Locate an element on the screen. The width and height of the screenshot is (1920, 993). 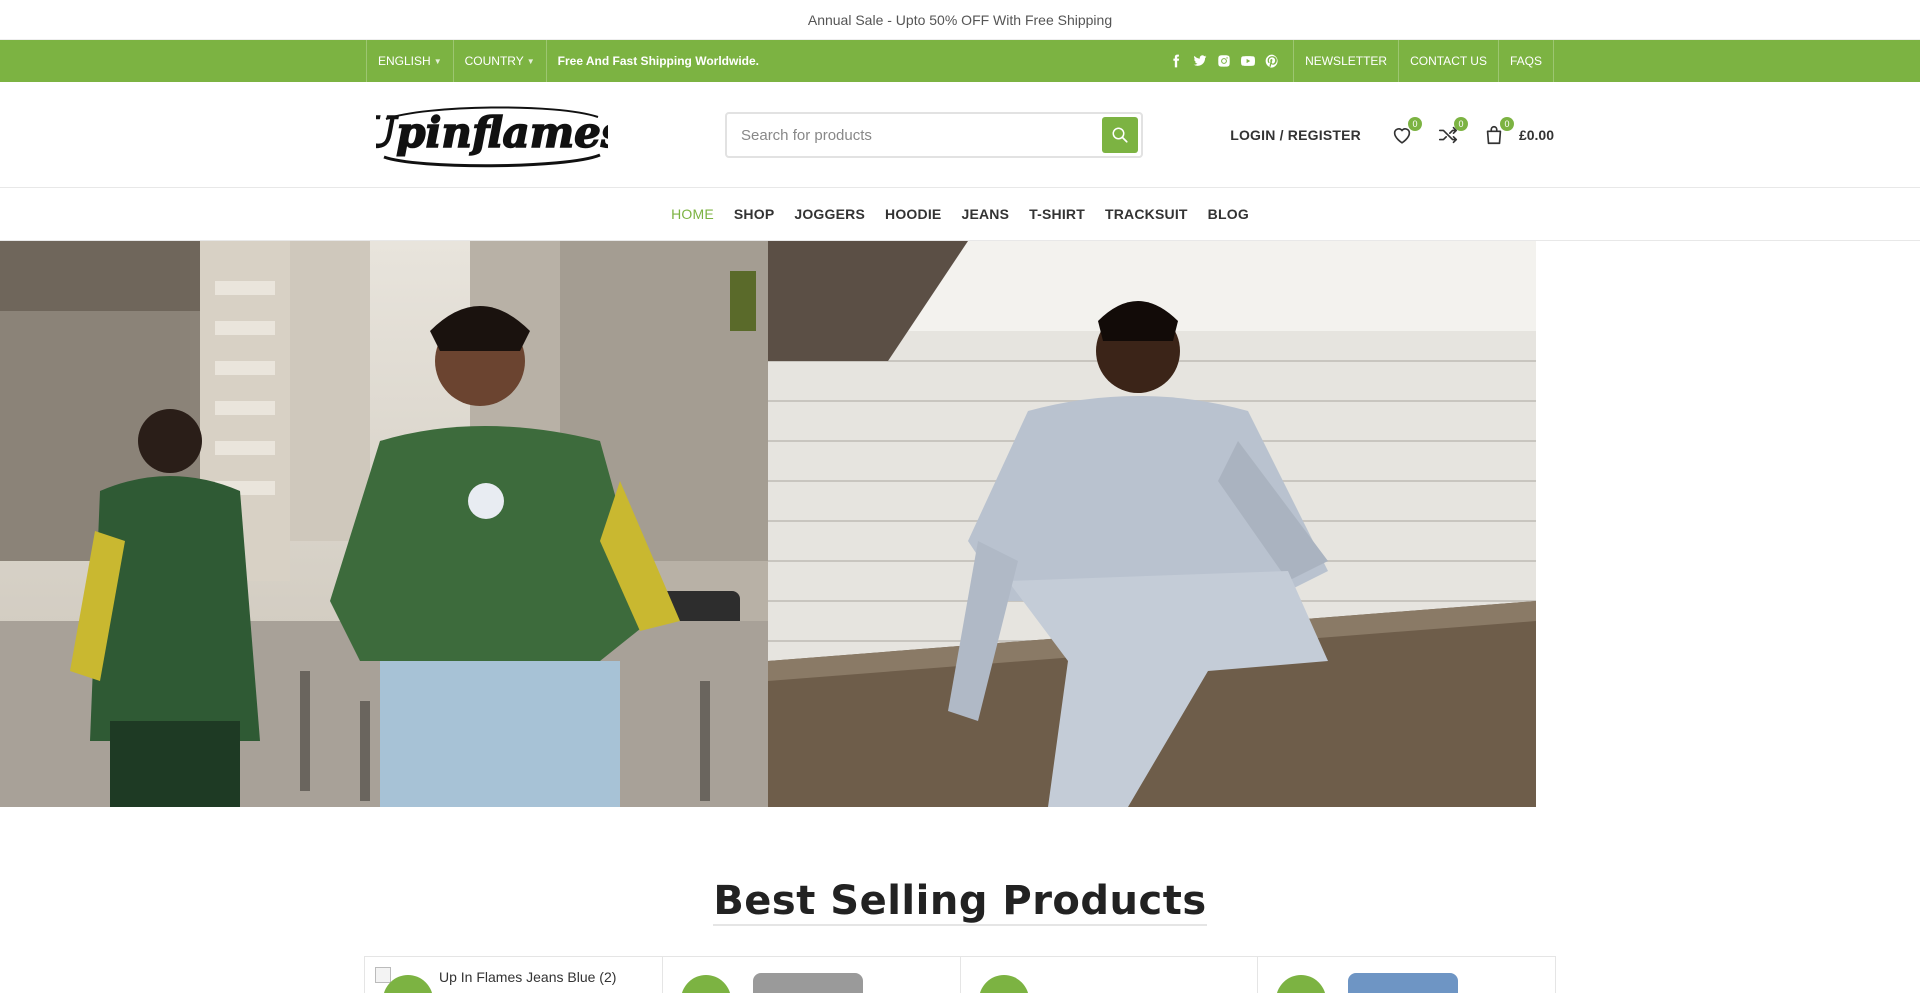
nav-item-blog: BLOG is located at coordinates (1228, 214).